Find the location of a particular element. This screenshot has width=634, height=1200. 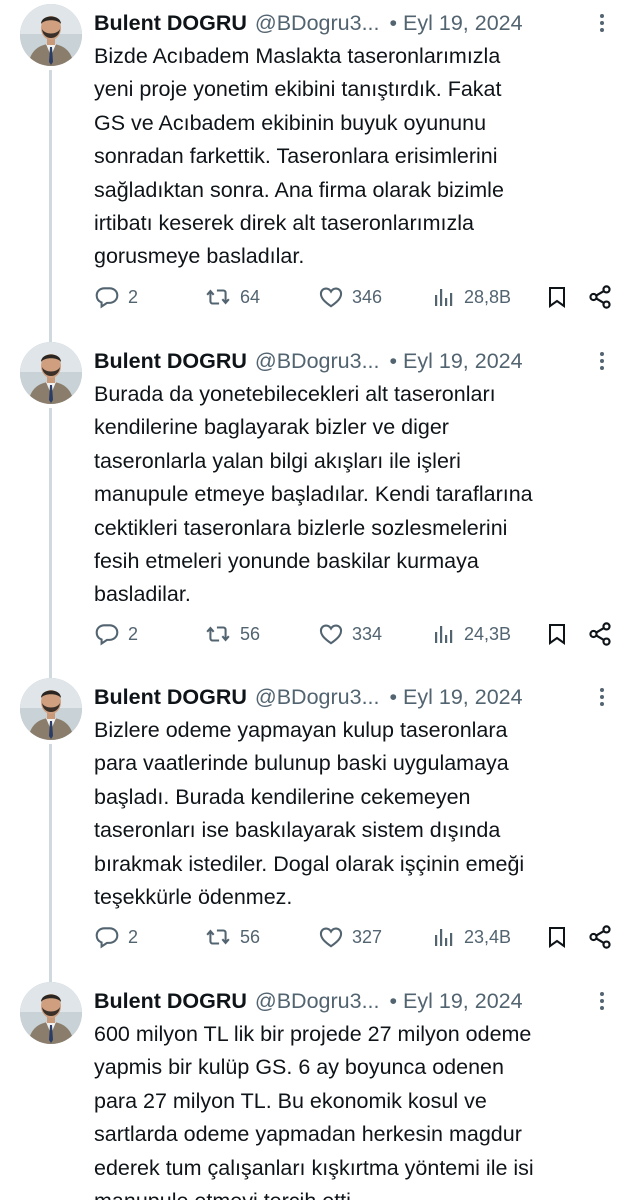

like-button: 346 is located at coordinates (350, 297).